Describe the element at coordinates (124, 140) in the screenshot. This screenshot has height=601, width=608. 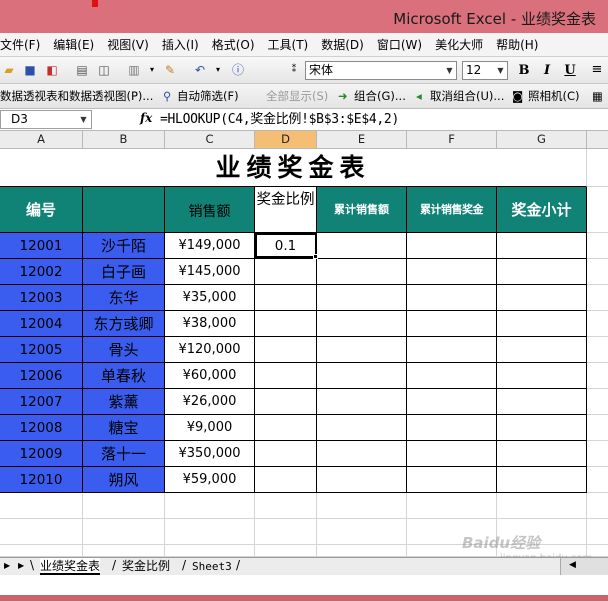
I see `column-header-b: B` at that location.